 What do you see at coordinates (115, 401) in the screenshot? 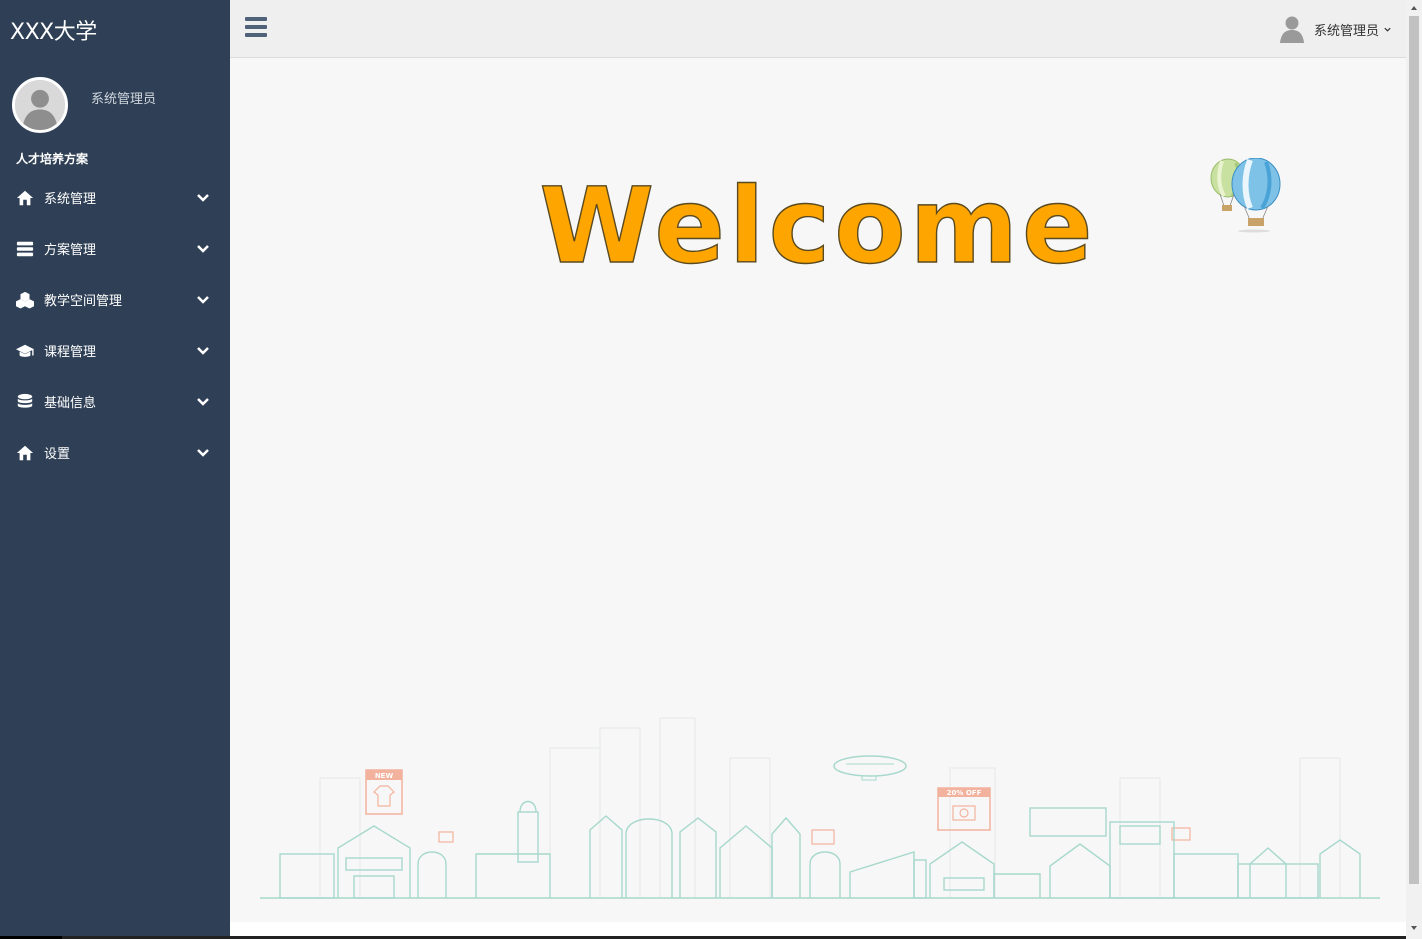
I see `sidebar-item-basic-info: 基础信息` at bounding box center [115, 401].